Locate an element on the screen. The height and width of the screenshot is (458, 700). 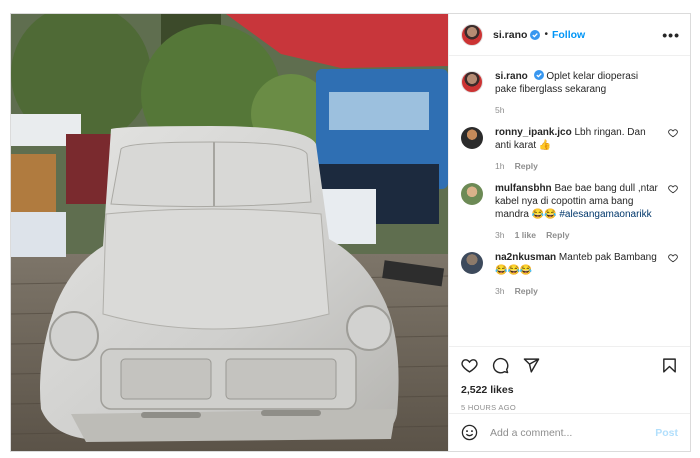
post-actions-bar is located at coordinates (569, 365).